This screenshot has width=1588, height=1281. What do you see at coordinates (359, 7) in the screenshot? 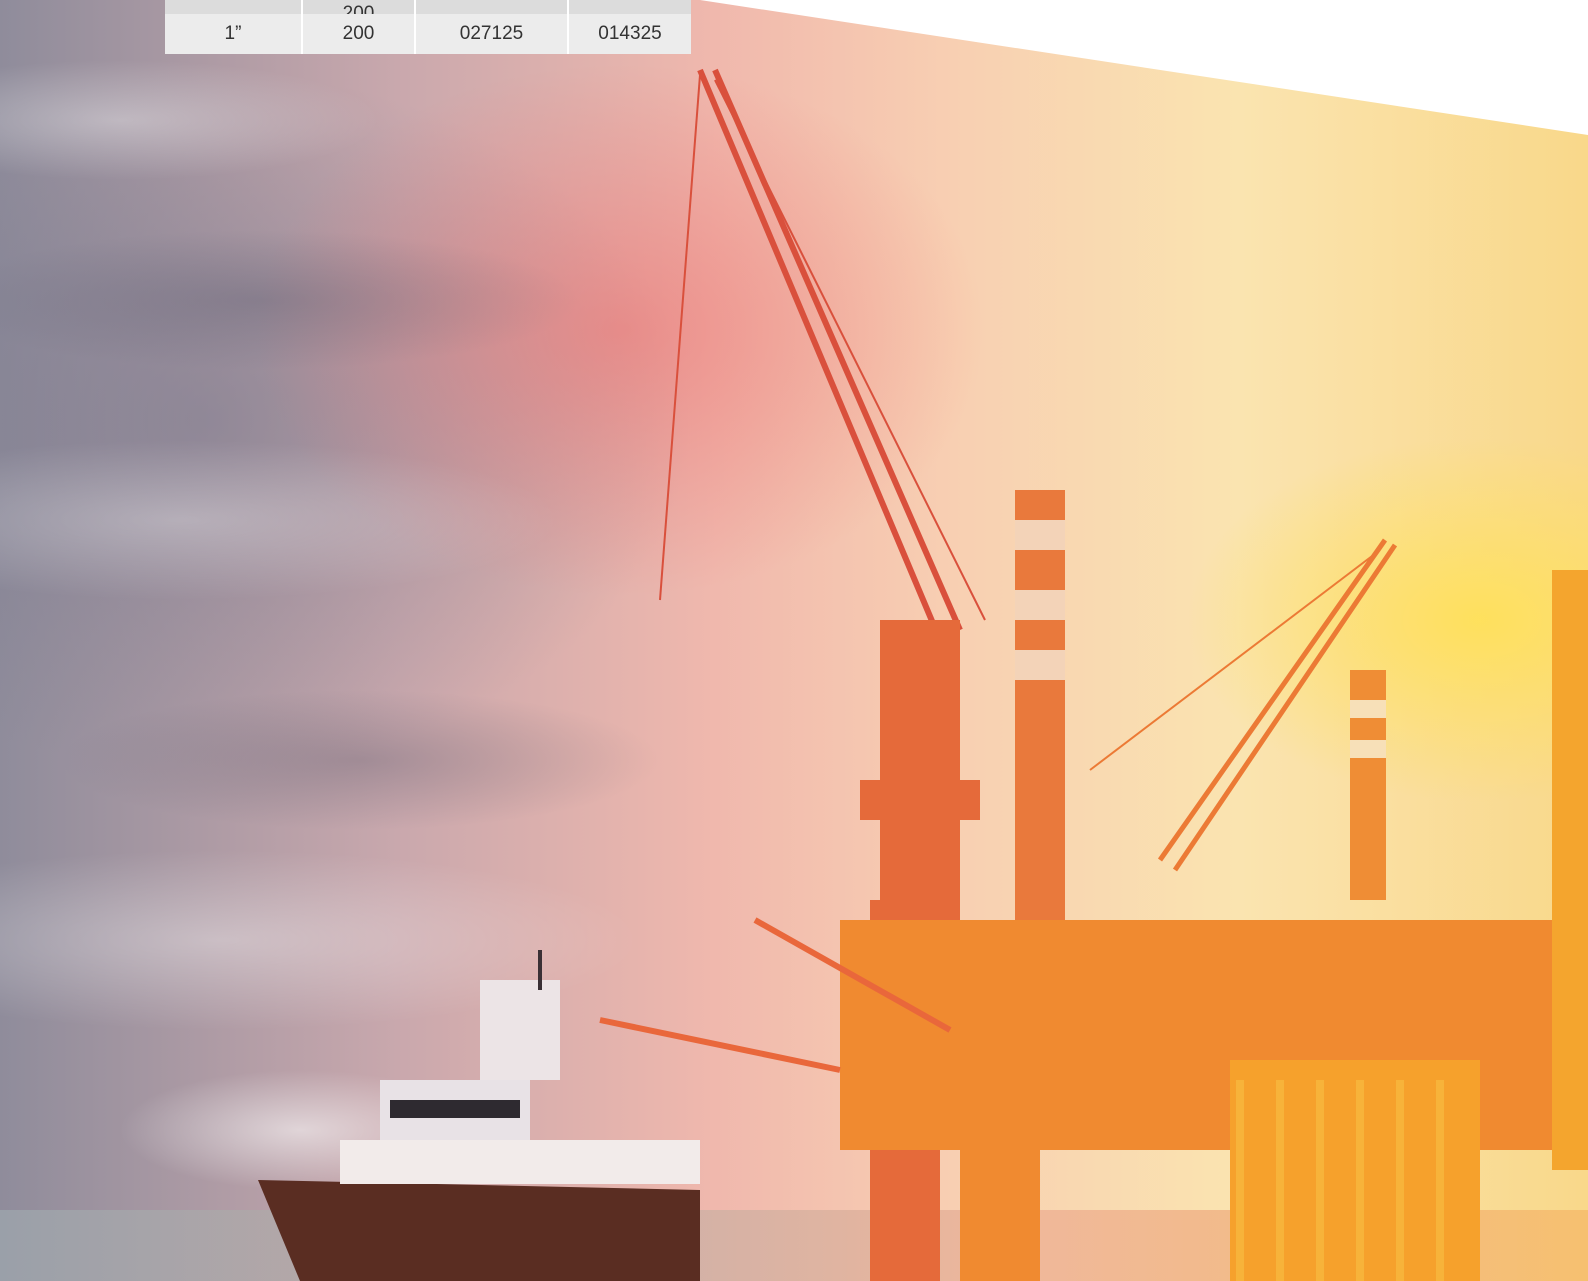
I see `table-cell: 200` at bounding box center [359, 7].